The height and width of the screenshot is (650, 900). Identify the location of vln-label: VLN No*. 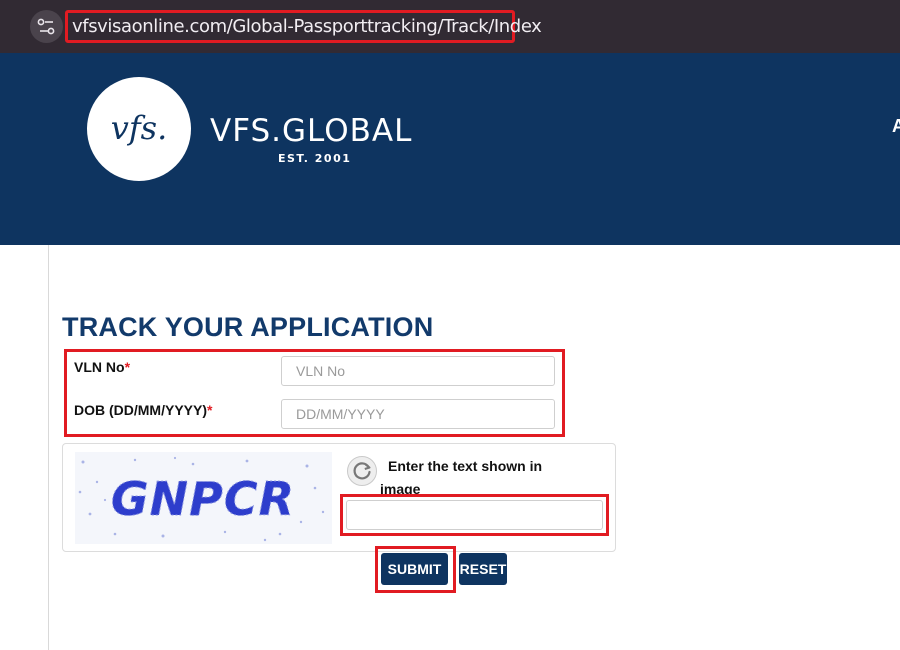
(102, 367).